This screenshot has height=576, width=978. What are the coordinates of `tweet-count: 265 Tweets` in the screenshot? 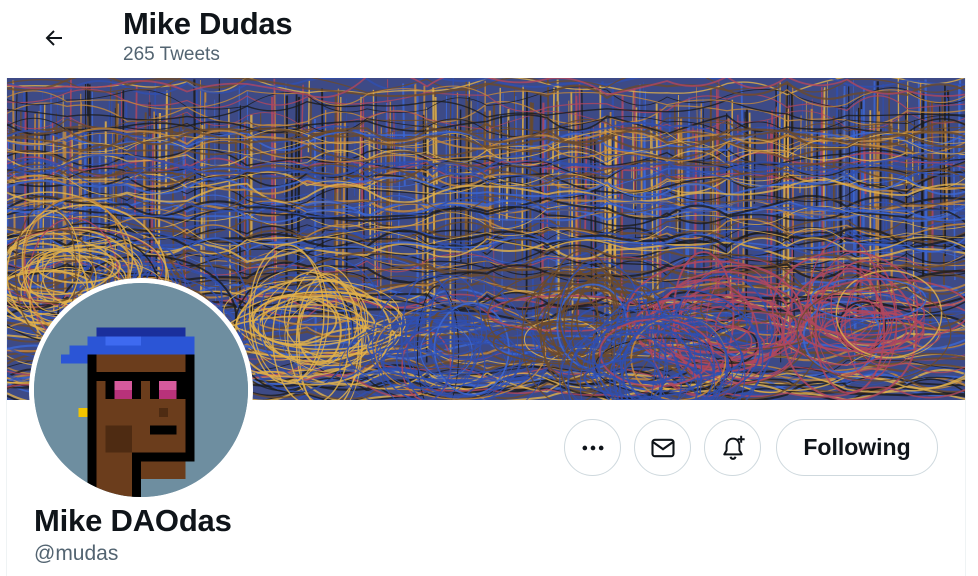 It's located at (171, 54).